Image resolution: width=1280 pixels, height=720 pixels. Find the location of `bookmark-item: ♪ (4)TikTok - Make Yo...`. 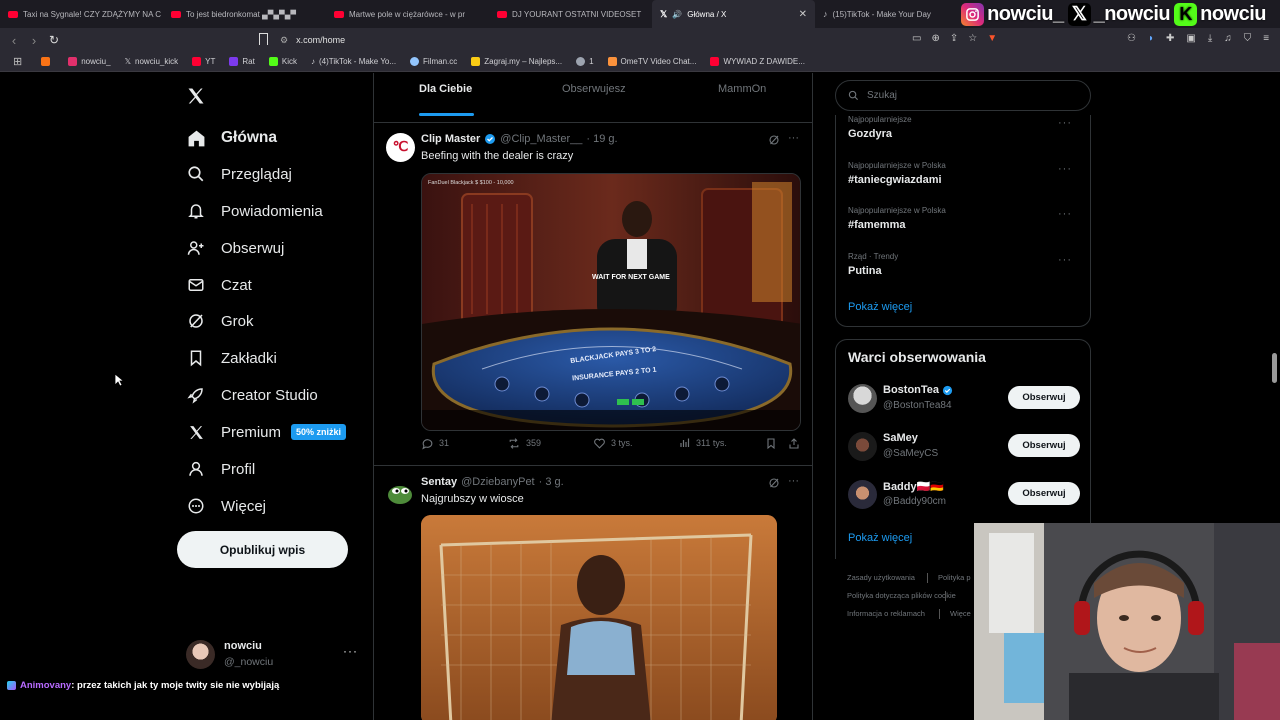

bookmark-item: ♪ (4)TikTok - Make Yo... is located at coordinates (353, 61).